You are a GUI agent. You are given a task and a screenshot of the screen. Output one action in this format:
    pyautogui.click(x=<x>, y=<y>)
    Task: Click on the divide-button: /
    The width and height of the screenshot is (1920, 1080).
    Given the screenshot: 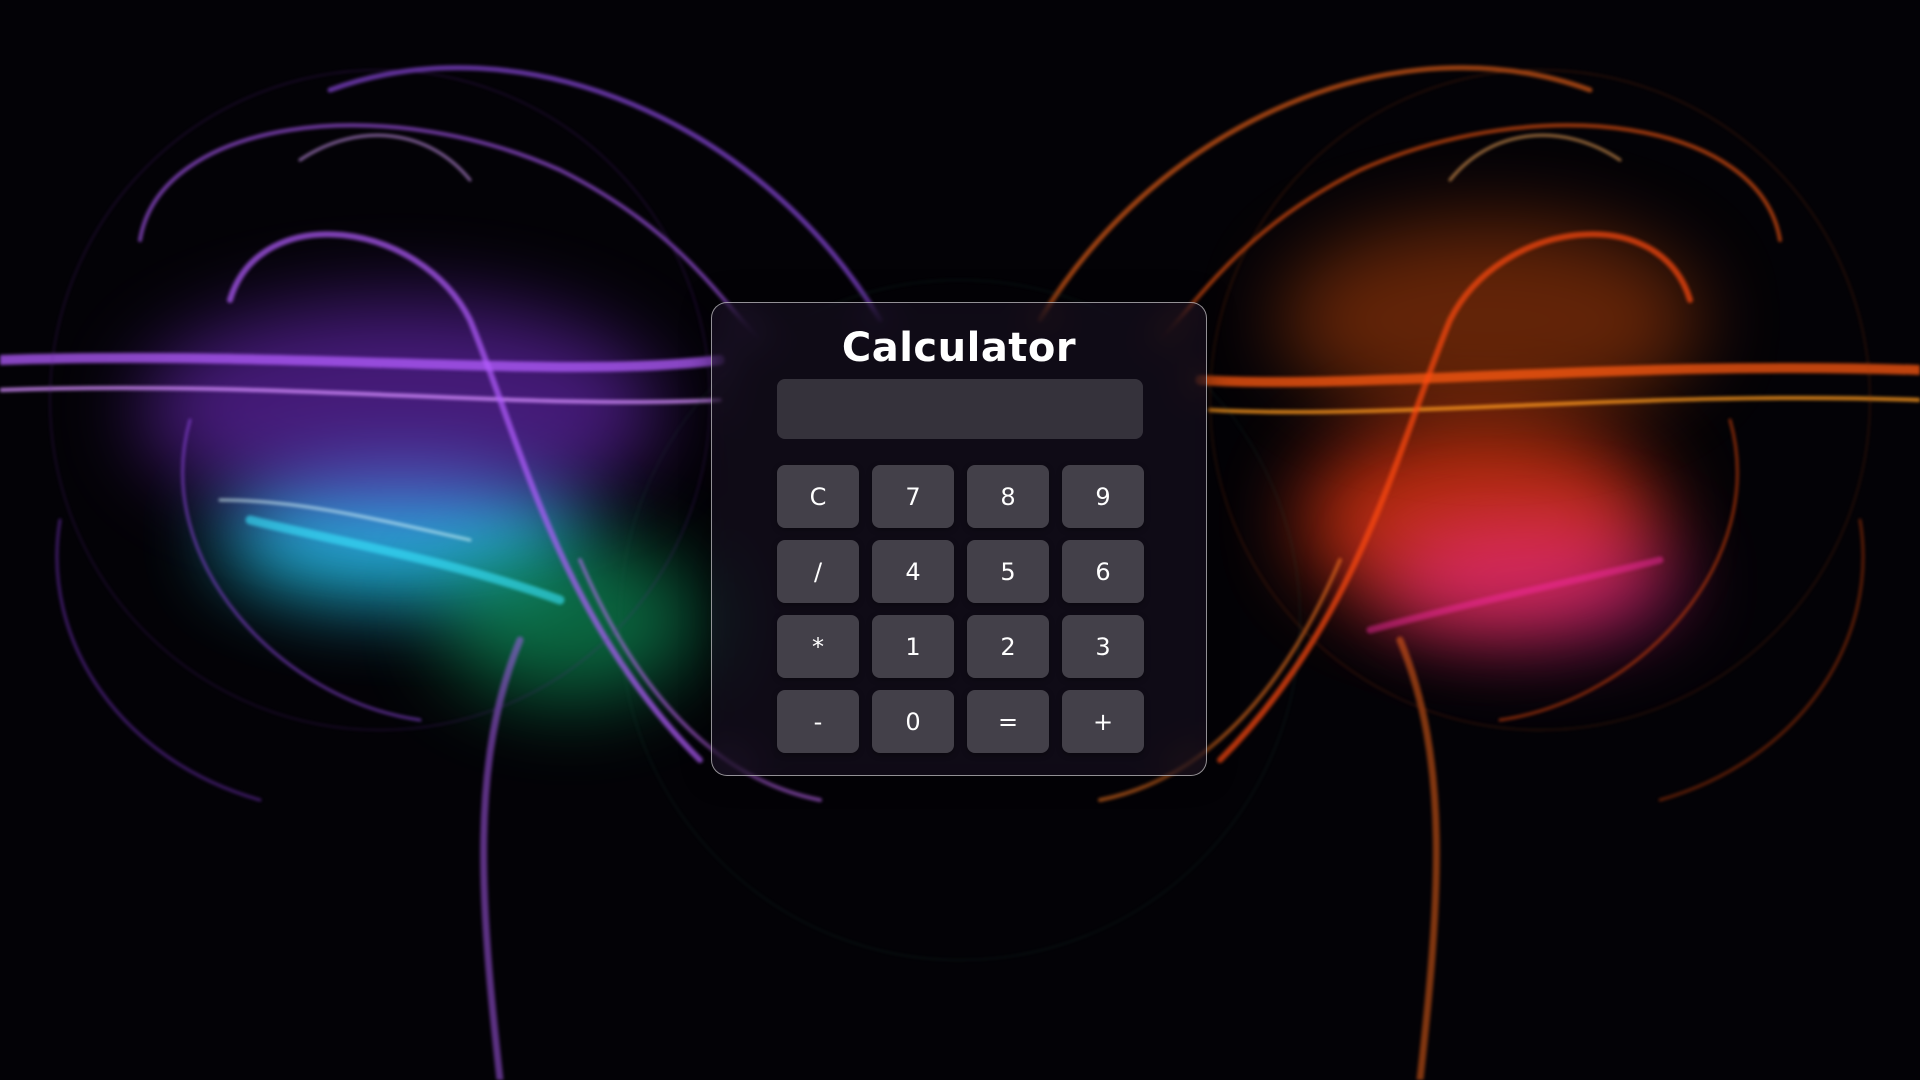 What is the action you would take?
    pyautogui.click(x=818, y=571)
    